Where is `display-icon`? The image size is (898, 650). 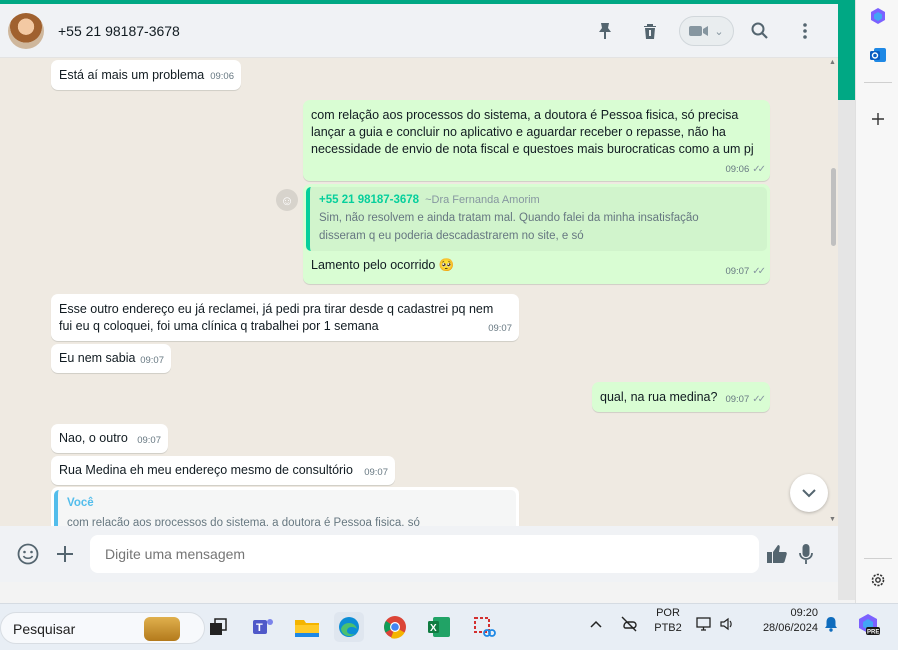 display-icon is located at coordinates (704, 625).